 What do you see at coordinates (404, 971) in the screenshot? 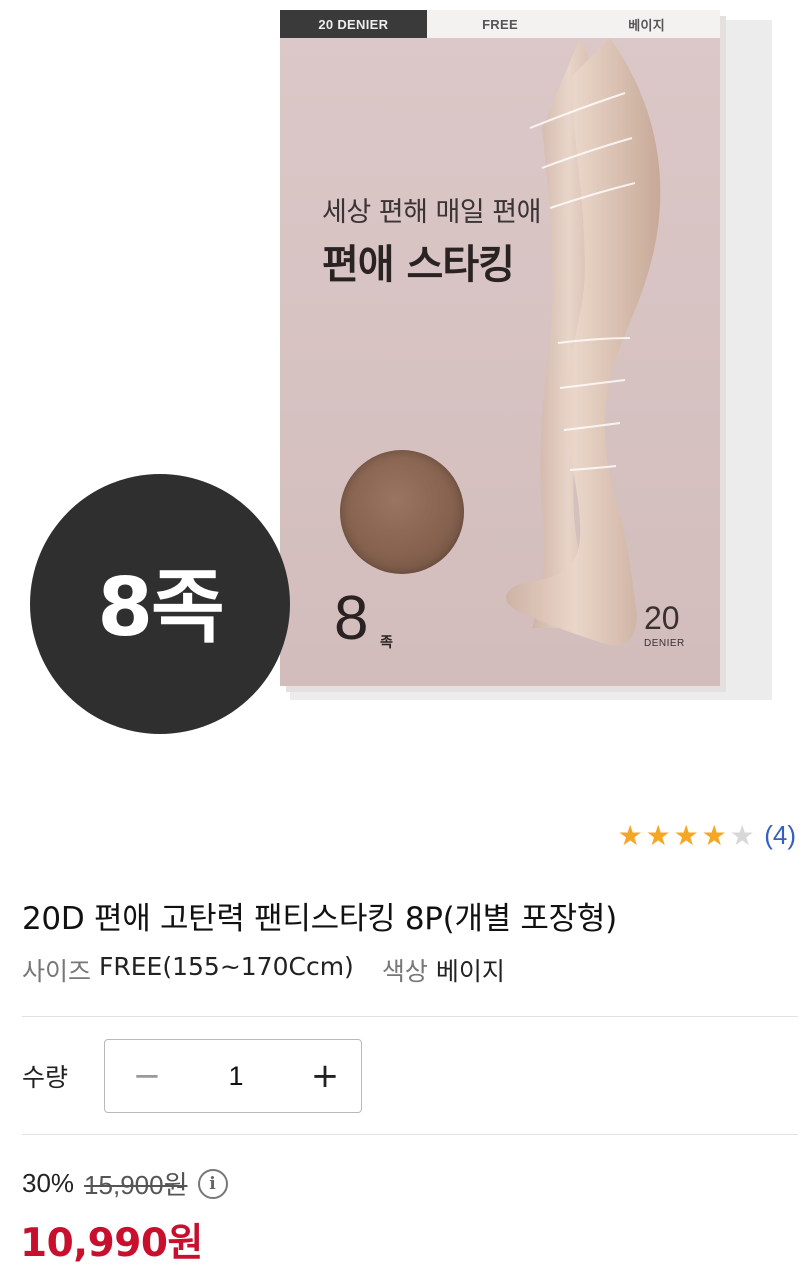
I see `option-color-label: 색상` at bounding box center [404, 971].